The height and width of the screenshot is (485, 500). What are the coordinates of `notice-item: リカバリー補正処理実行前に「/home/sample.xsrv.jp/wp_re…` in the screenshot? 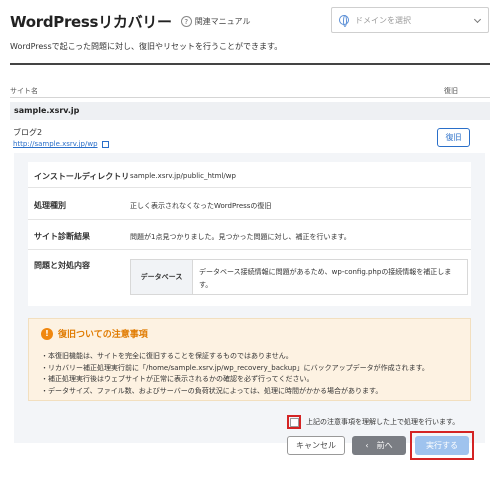 It's located at (235, 369).